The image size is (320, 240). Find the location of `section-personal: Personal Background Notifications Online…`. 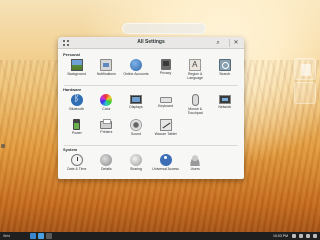

section-personal: Personal Background Notifications Online… is located at coordinates (151, 67).